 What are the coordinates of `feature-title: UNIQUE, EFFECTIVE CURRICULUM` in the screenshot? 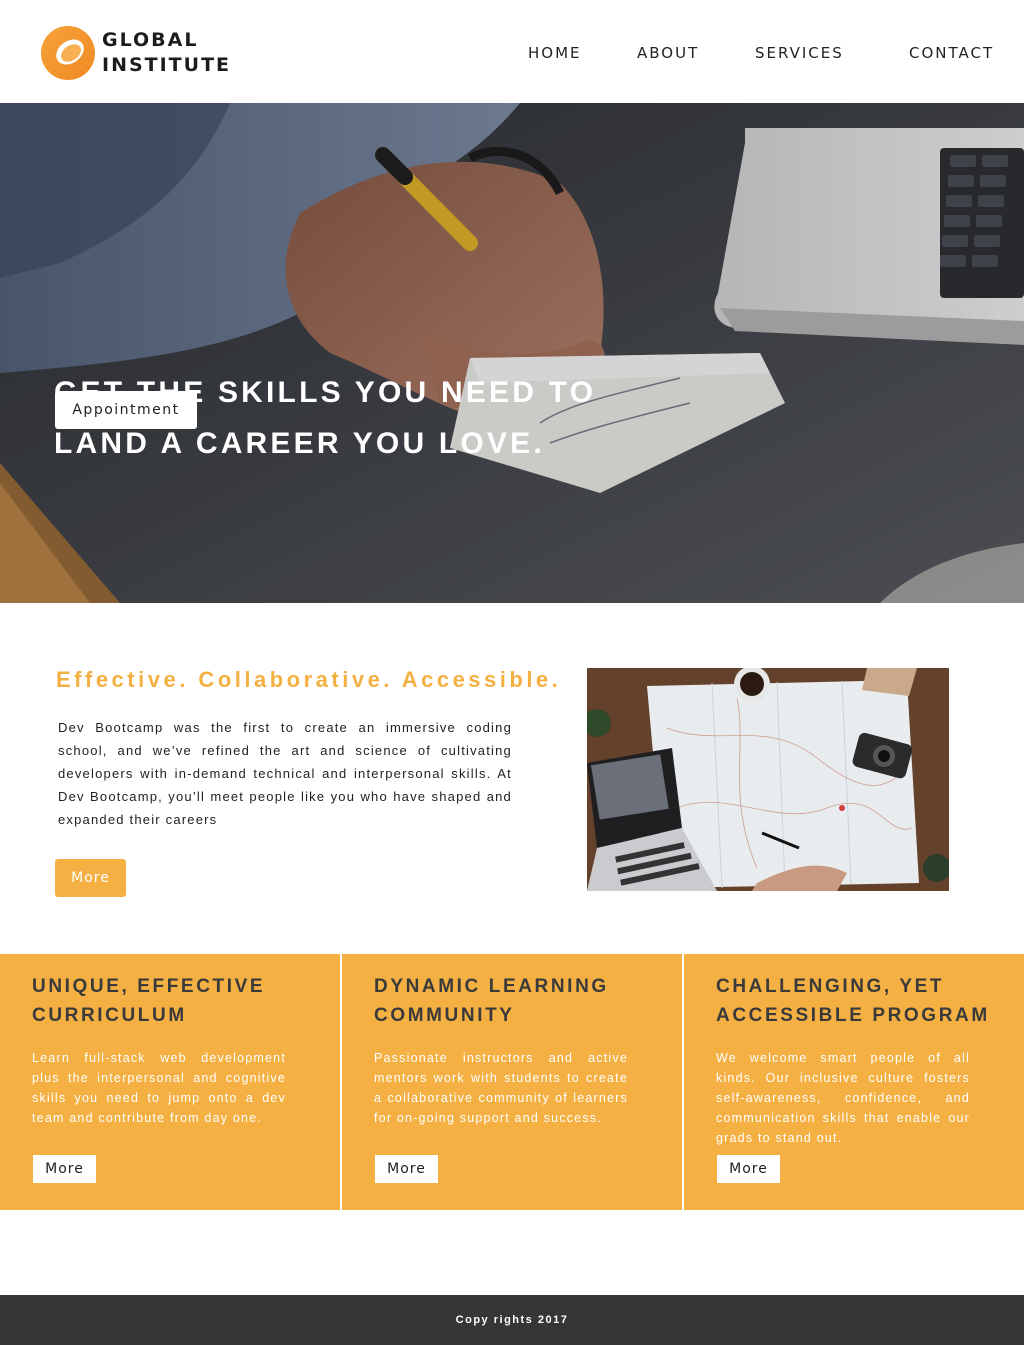 It's located at (182, 1001).